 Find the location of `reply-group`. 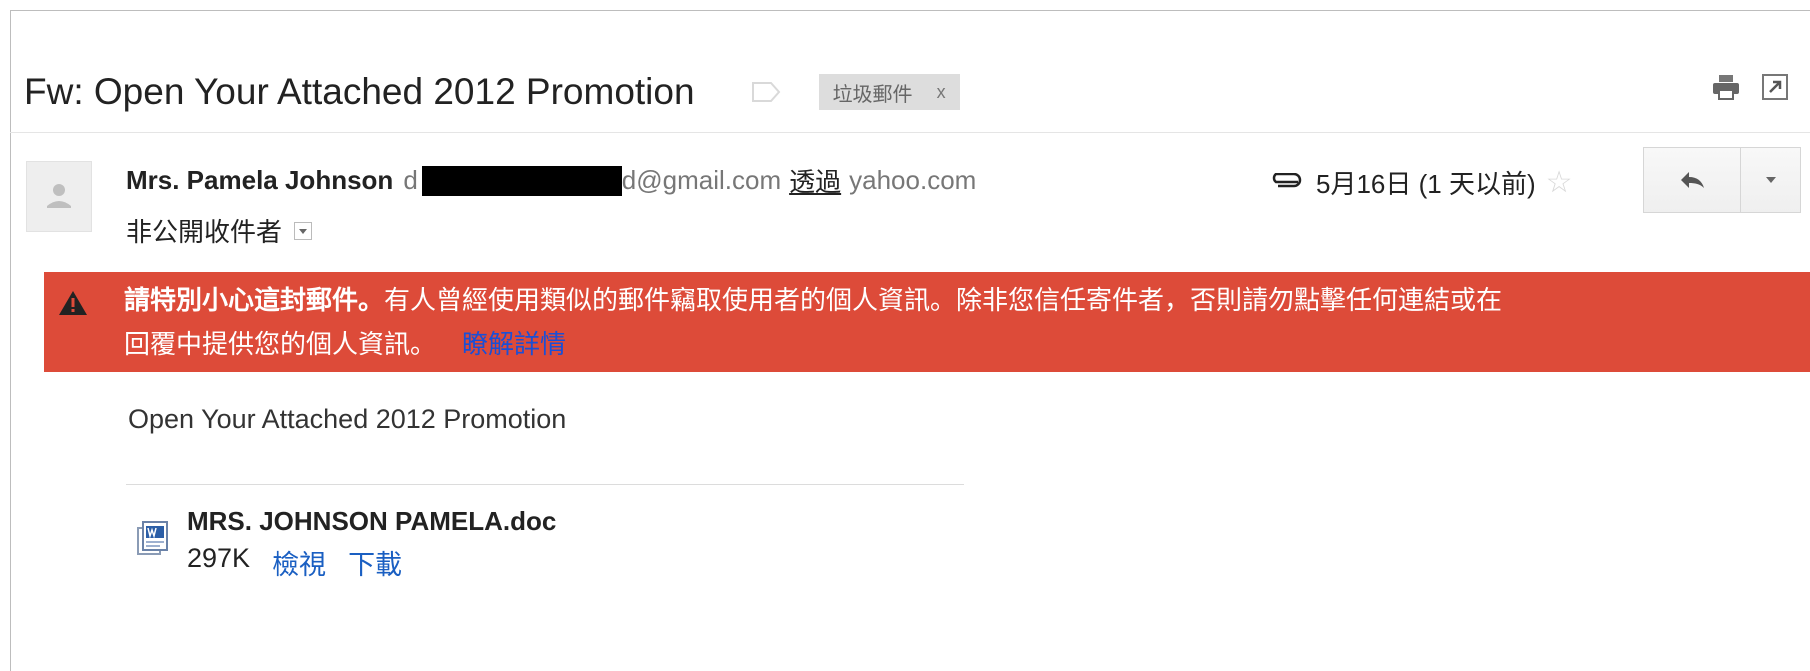

reply-group is located at coordinates (1722, 180).